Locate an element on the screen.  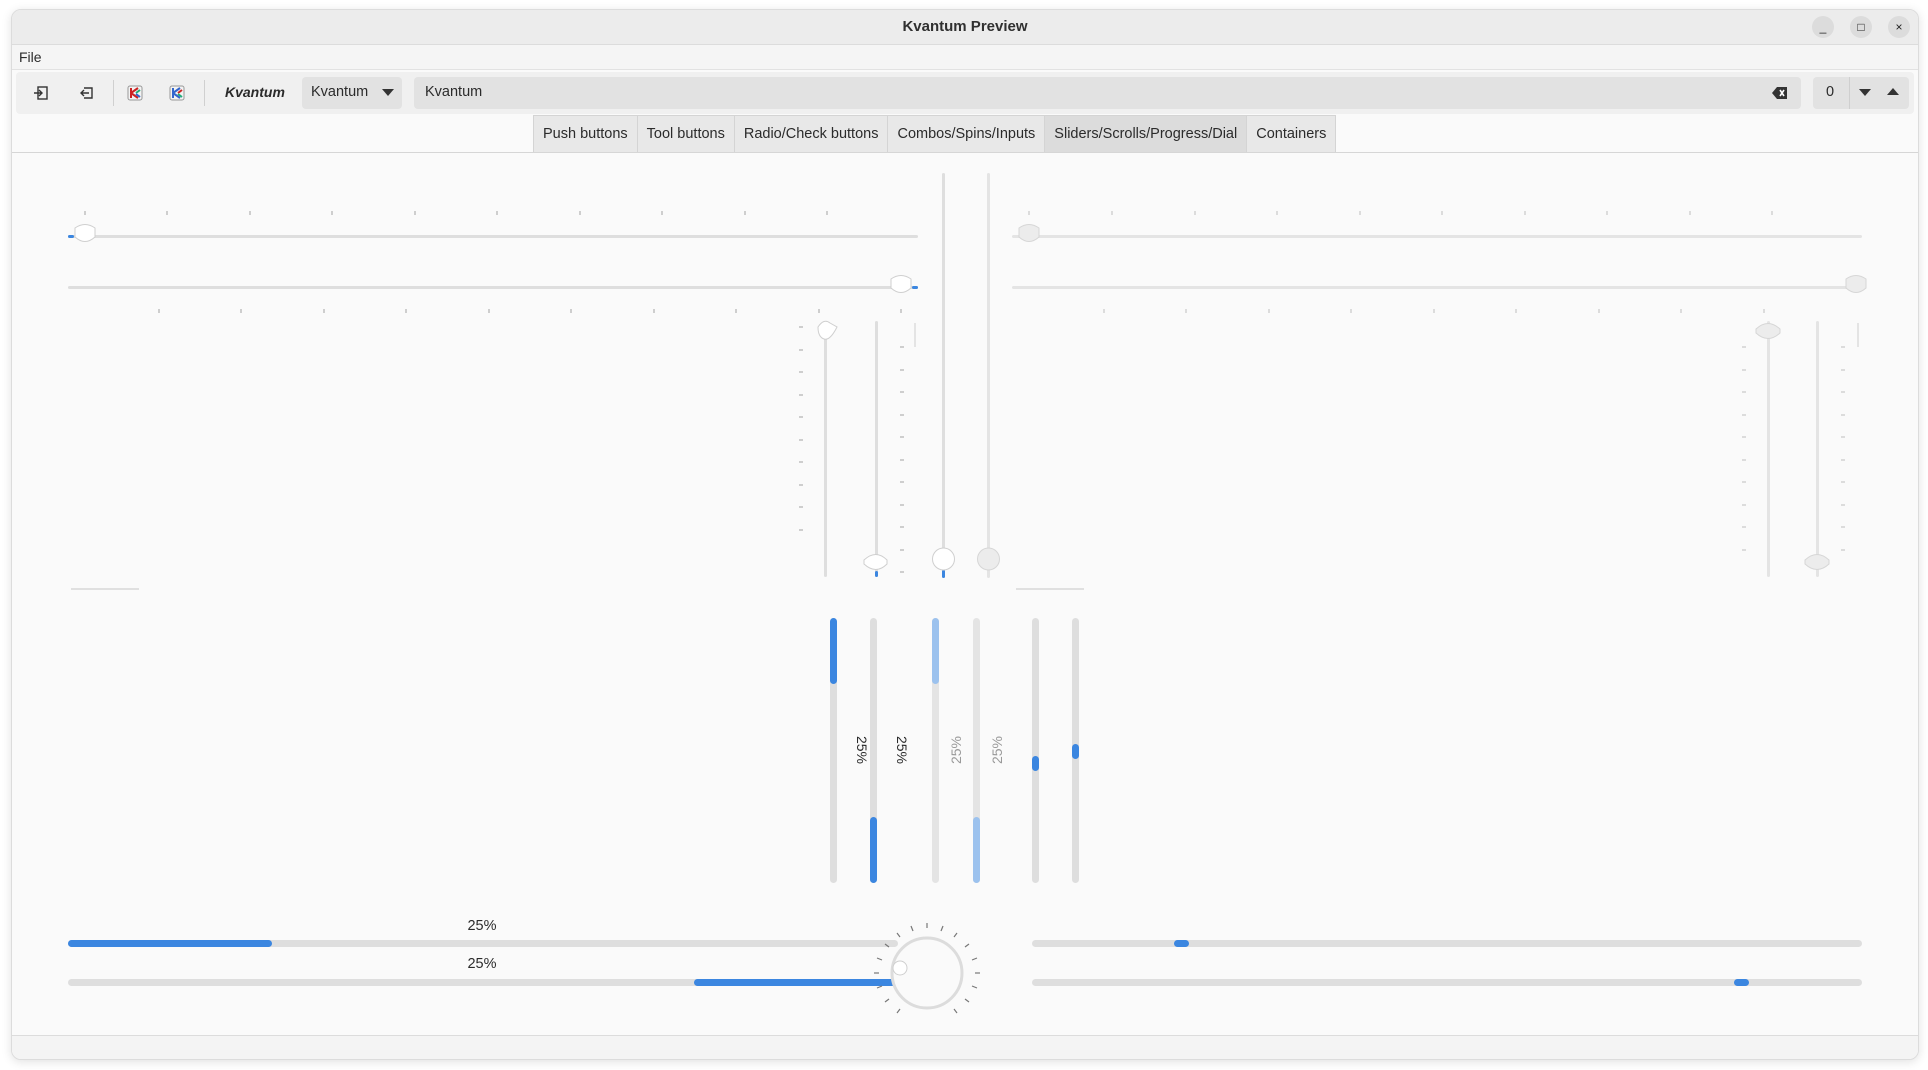
clear-icon is located at coordinates (1780, 93).